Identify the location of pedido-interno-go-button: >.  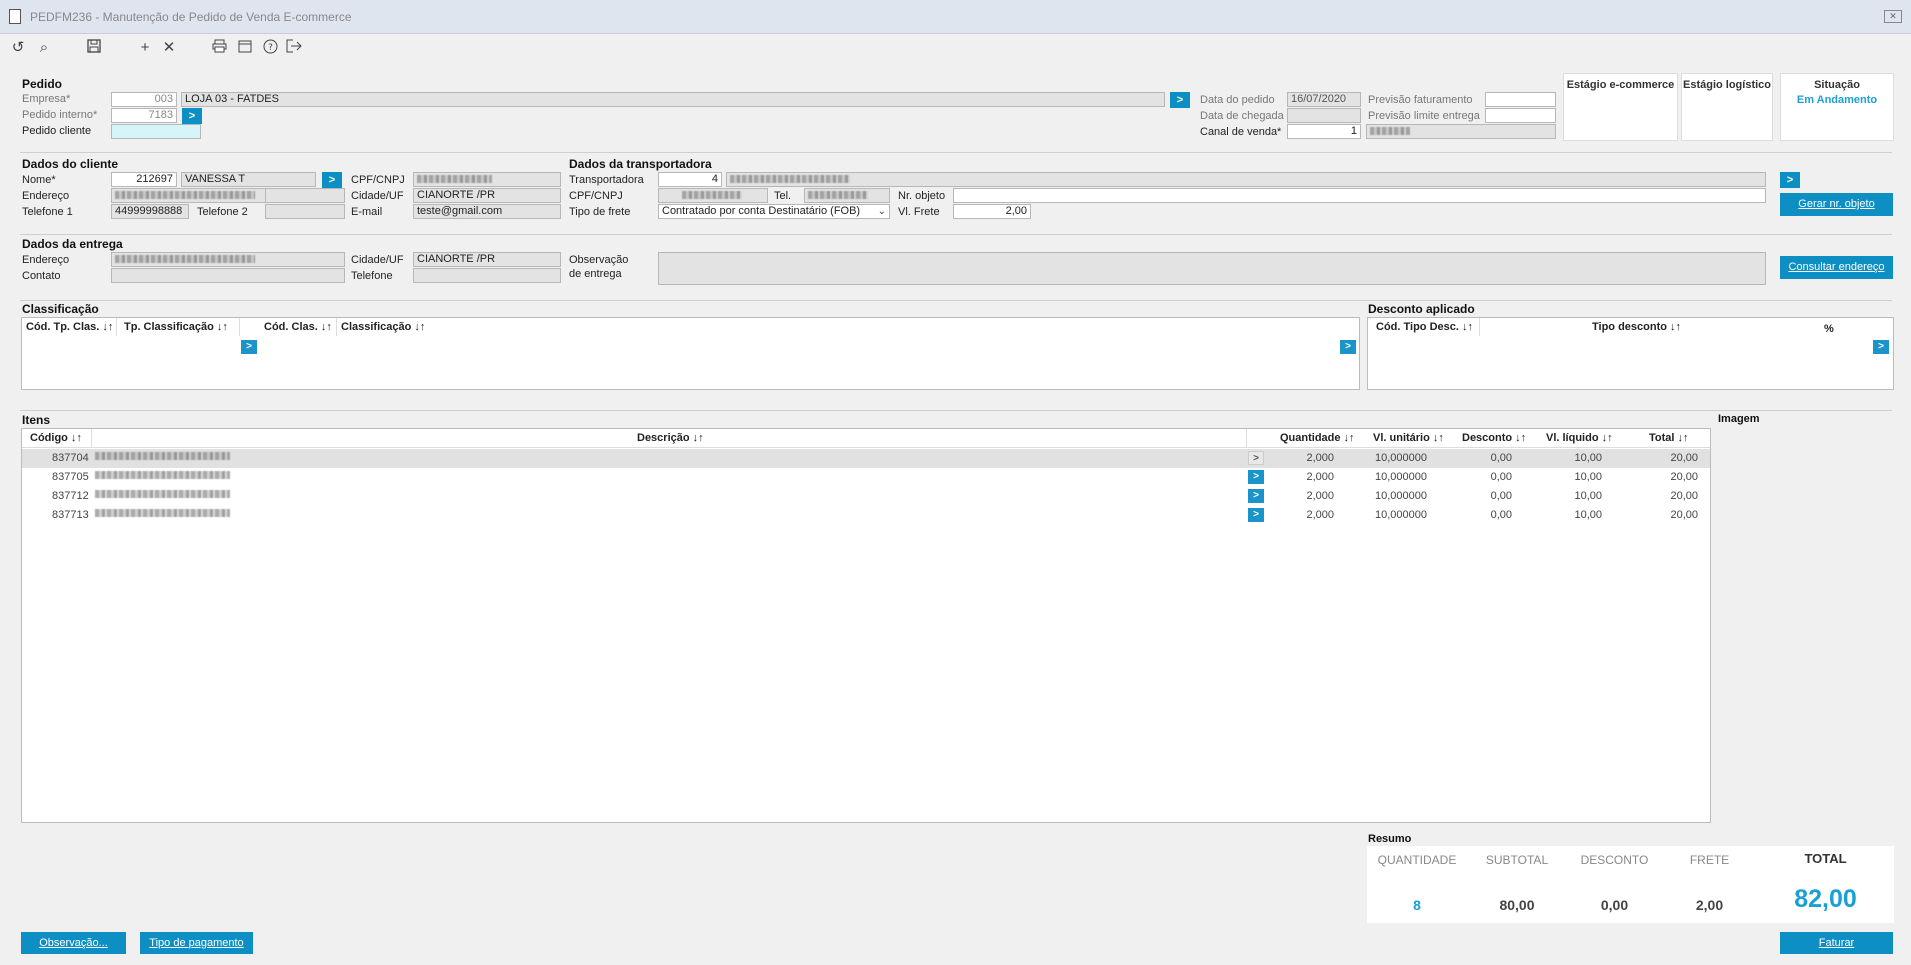
(192, 116).